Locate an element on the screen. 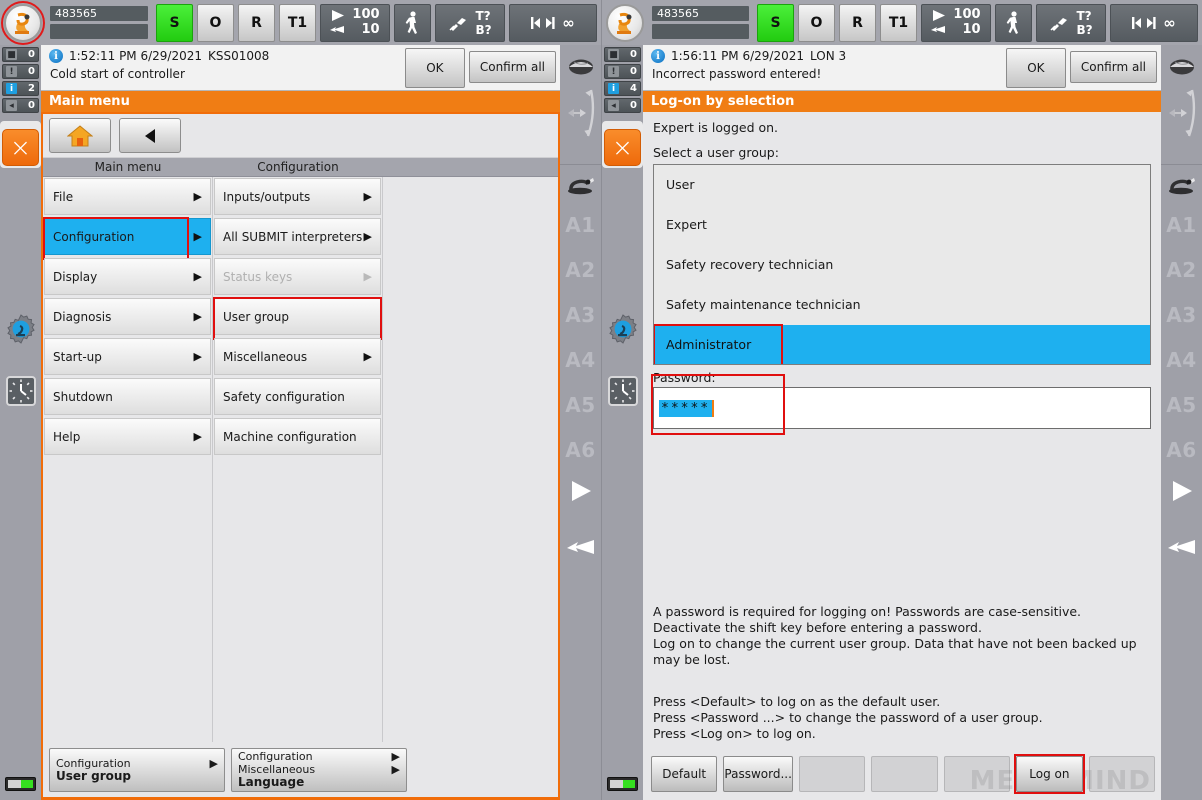 The height and width of the screenshot is (800, 1202). list-item-administrator: Administrator is located at coordinates (902, 344).